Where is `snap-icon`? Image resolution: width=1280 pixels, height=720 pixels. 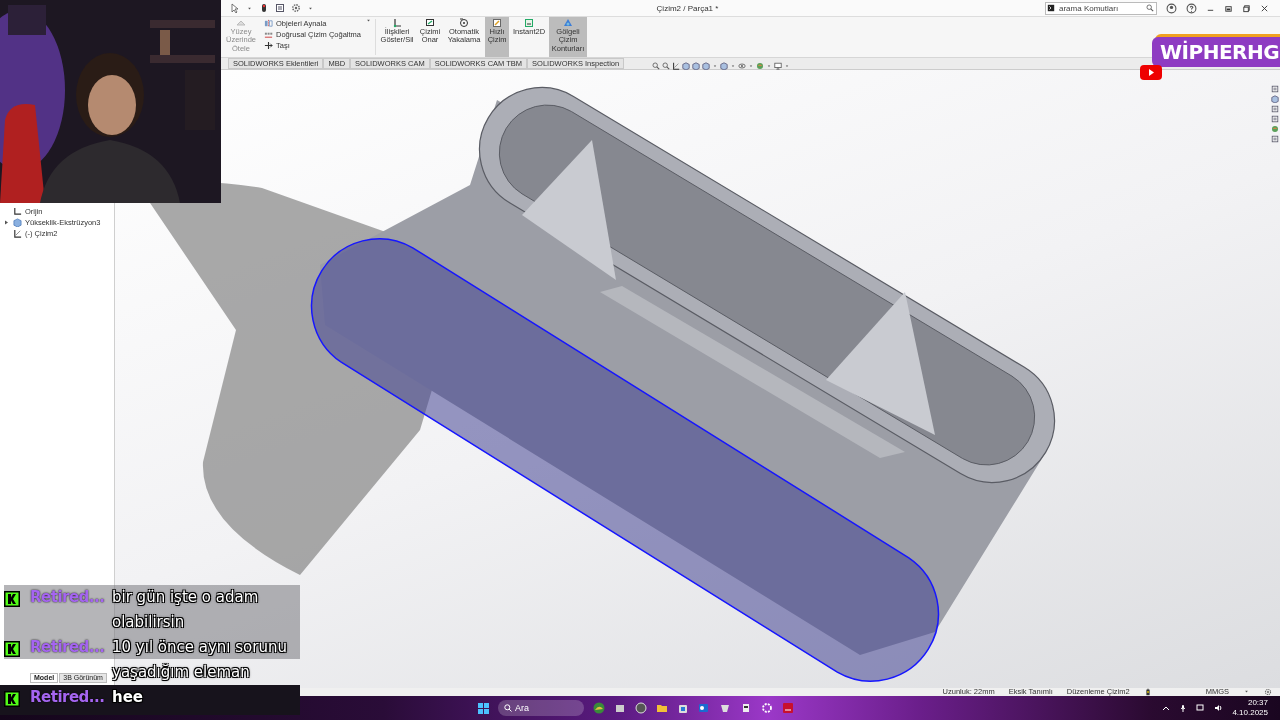 snap-icon is located at coordinates (464, 23).